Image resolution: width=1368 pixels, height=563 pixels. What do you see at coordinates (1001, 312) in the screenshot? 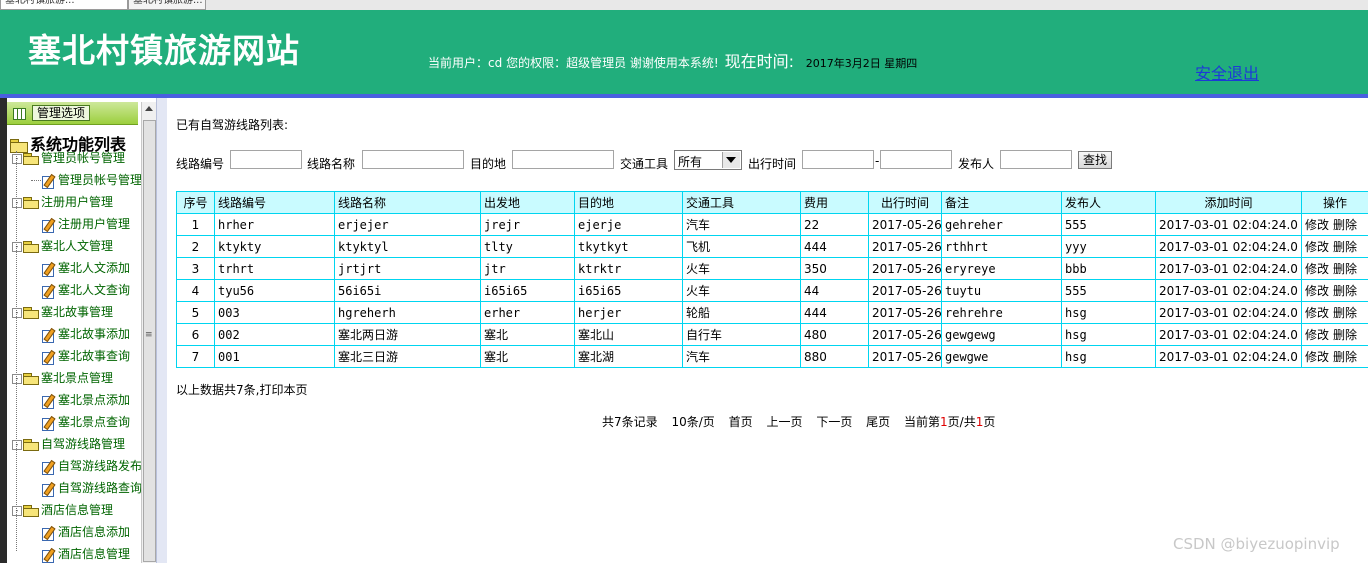
I see `table-cell: rehrehre` at bounding box center [1001, 312].